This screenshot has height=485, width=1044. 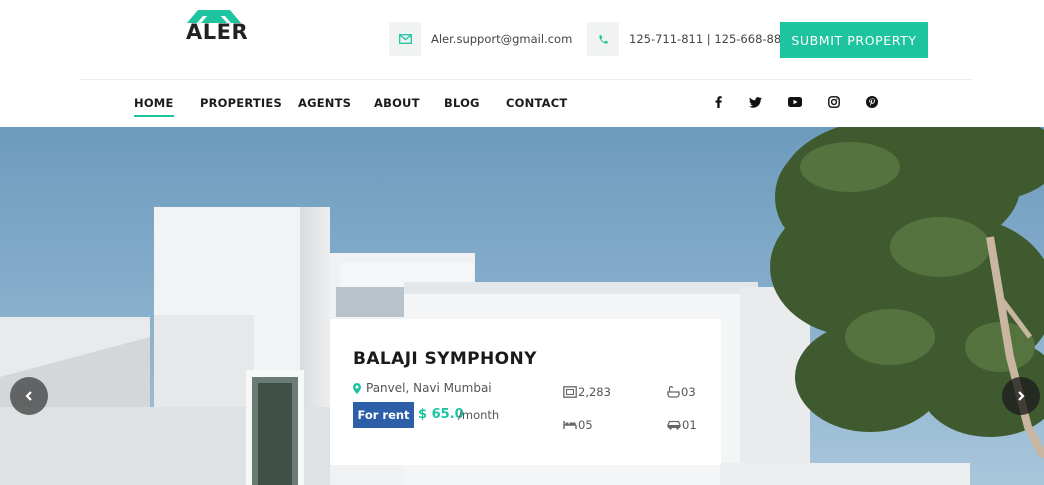 What do you see at coordinates (585, 425) in the screenshot?
I see `bedrooms-value: 05` at bounding box center [585, 425].